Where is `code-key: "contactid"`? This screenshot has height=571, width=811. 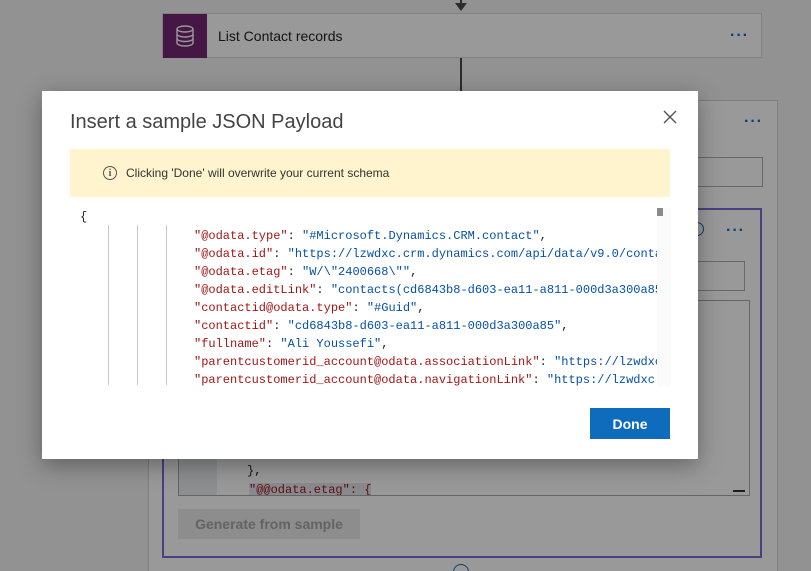
code-key: "contactid" is located at coordinates (234, 326).